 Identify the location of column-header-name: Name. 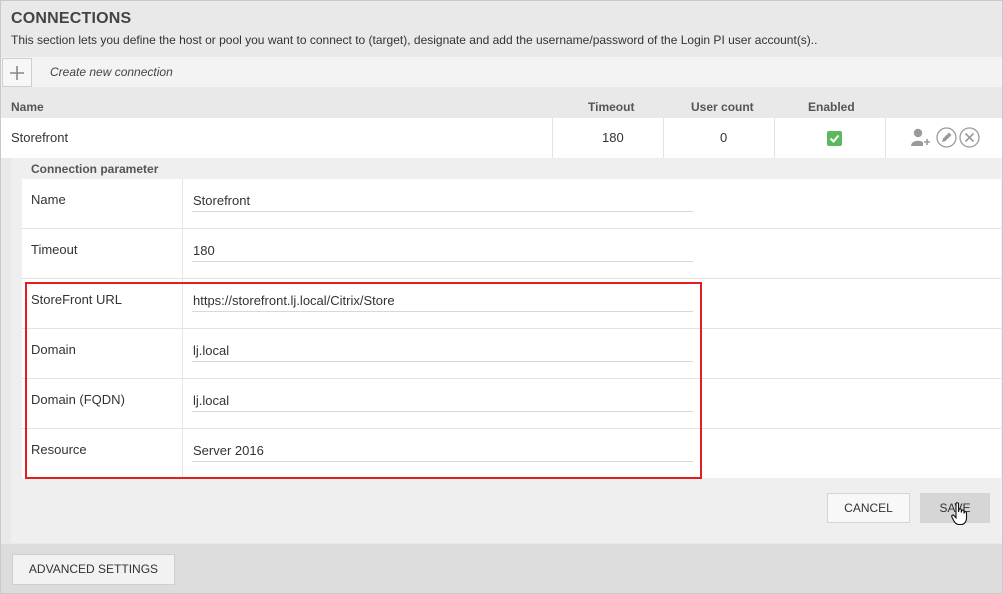
(27, 107).